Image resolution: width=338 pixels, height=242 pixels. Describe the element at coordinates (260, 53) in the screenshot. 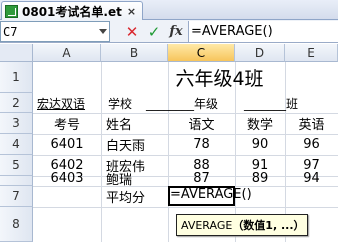

I see `column-header-d: D` at that location.